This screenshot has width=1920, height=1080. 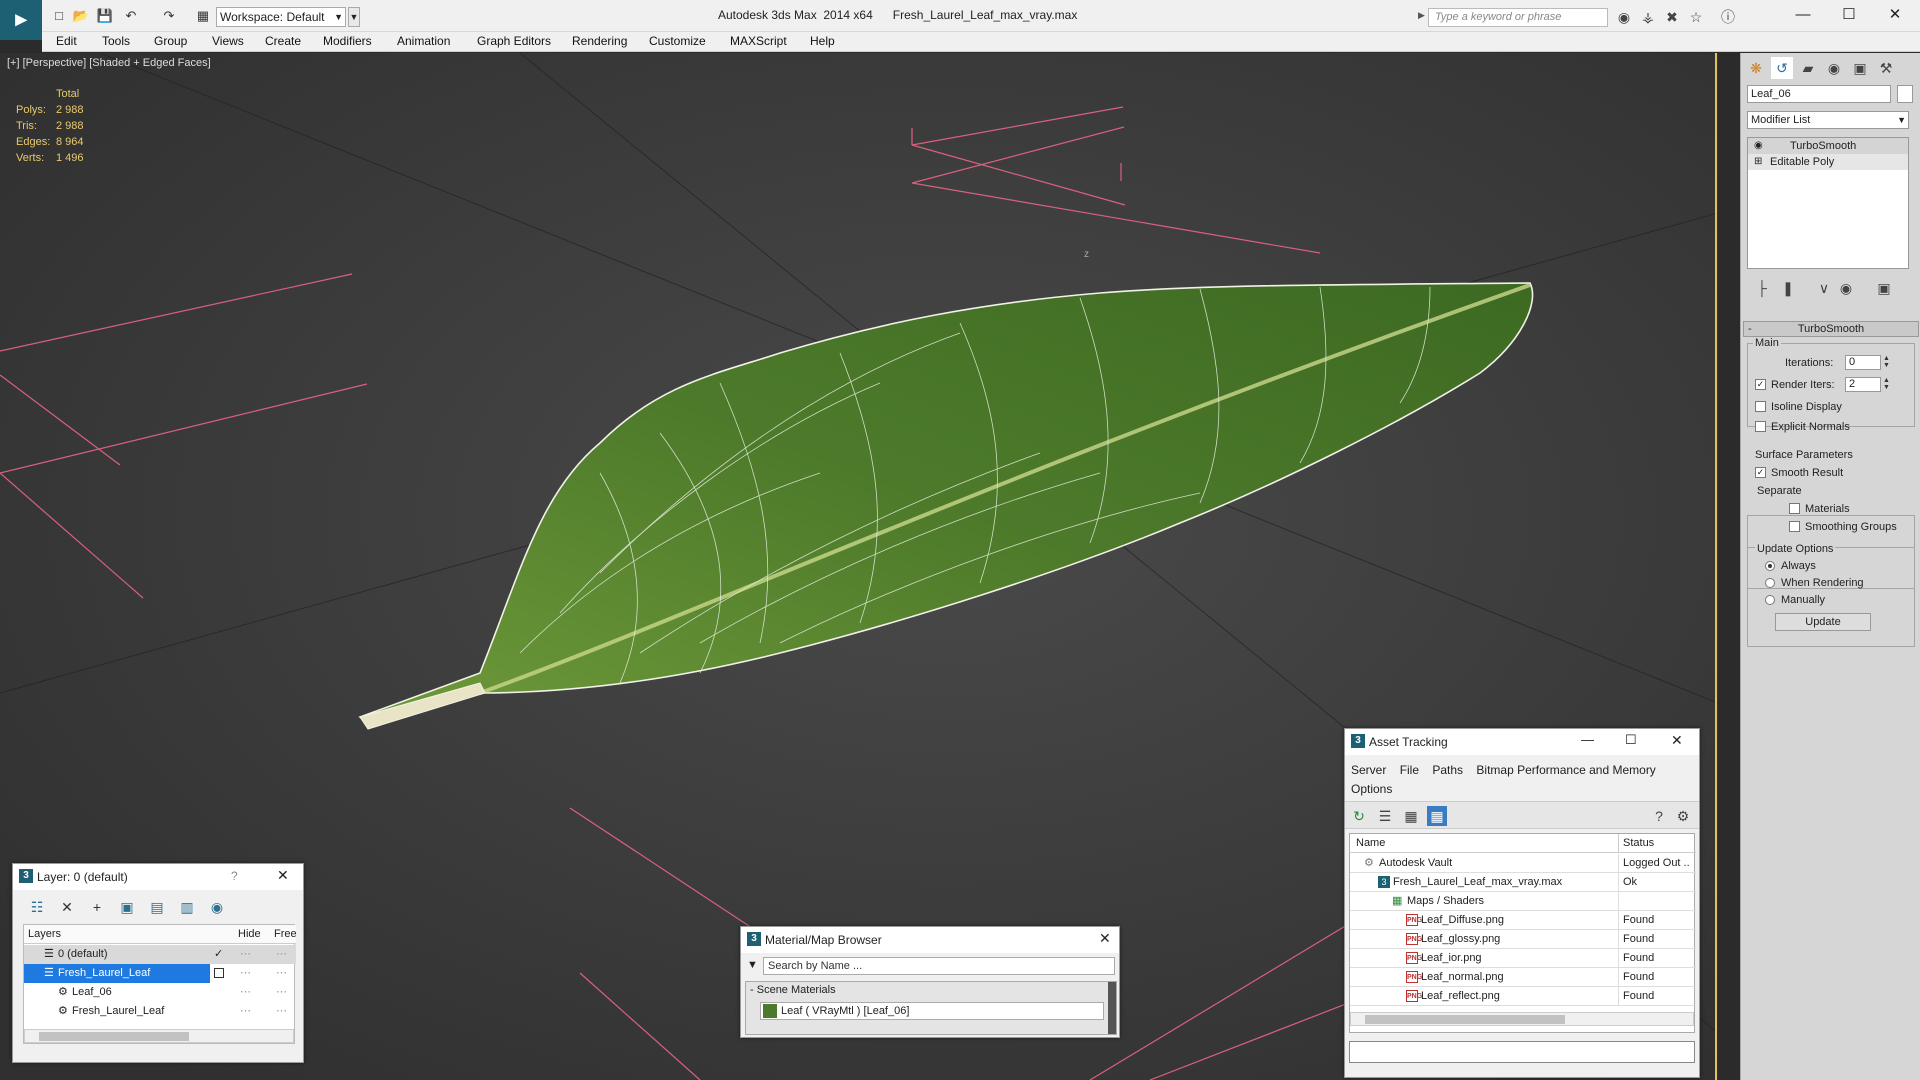 I want to click on exchange-icon: ✖, so click(x=1672, y=17).